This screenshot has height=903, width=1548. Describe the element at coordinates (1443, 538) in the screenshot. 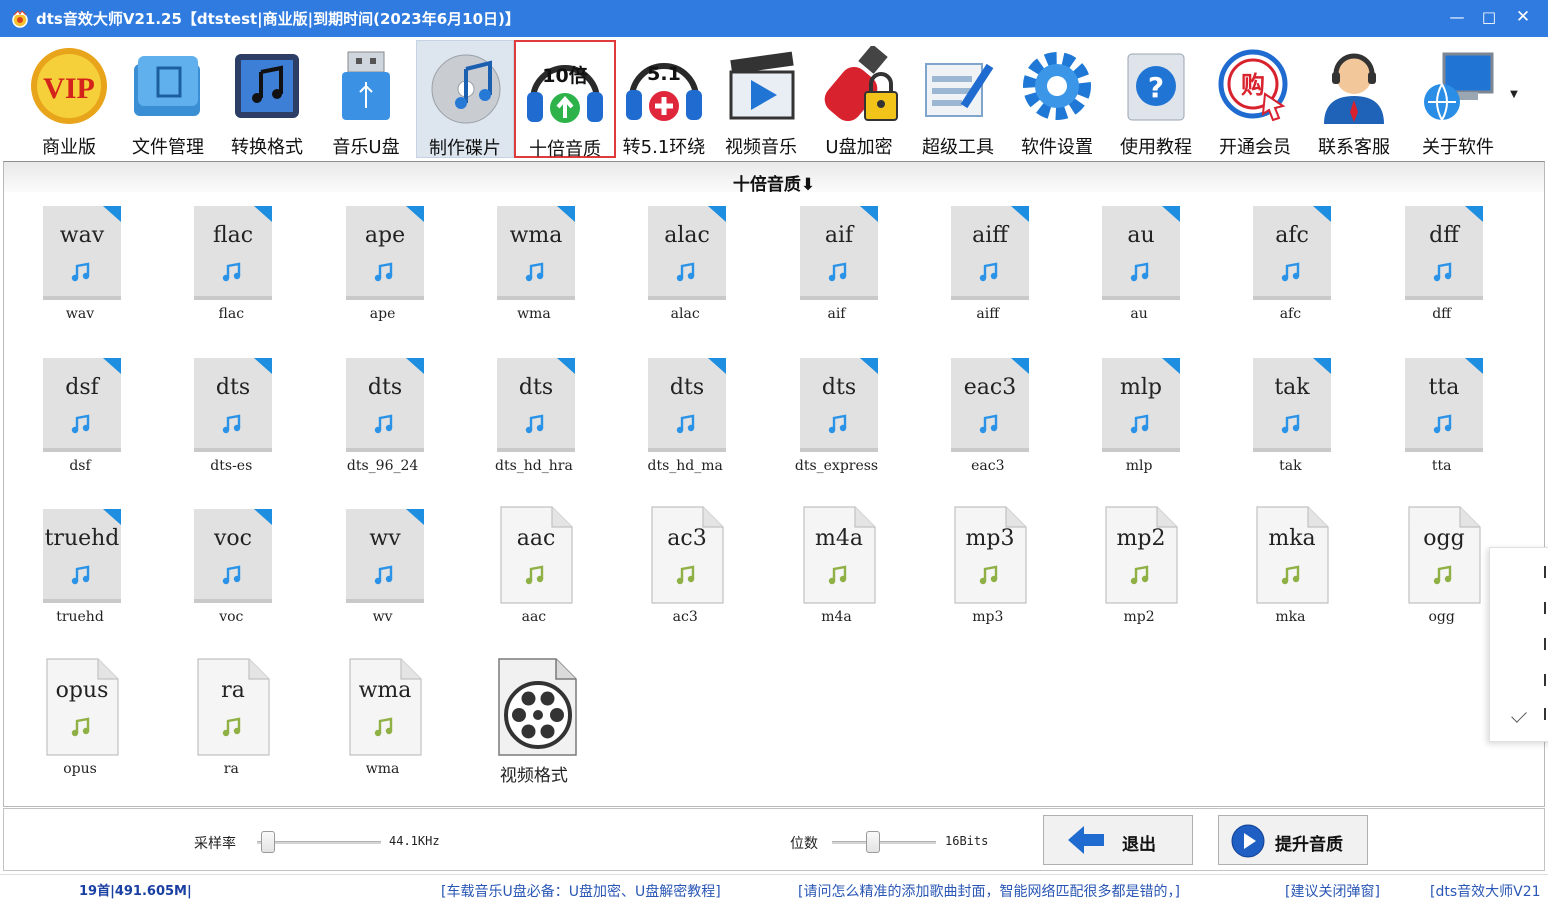

I see `format-ext-text: ogg` at that location.